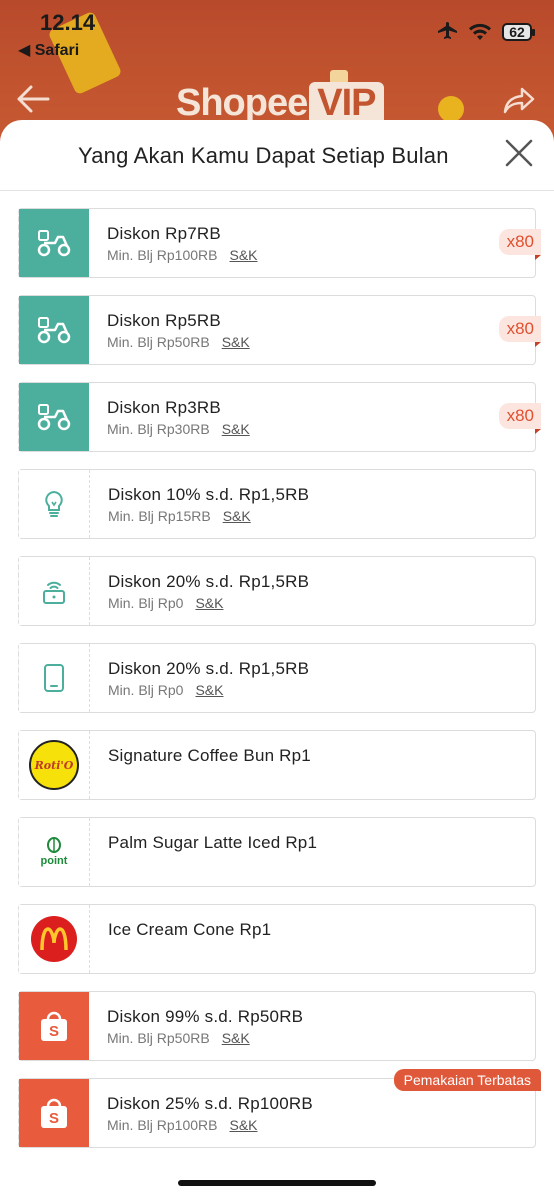  I want to click on battery-indicator: 62, so click(518, 32).